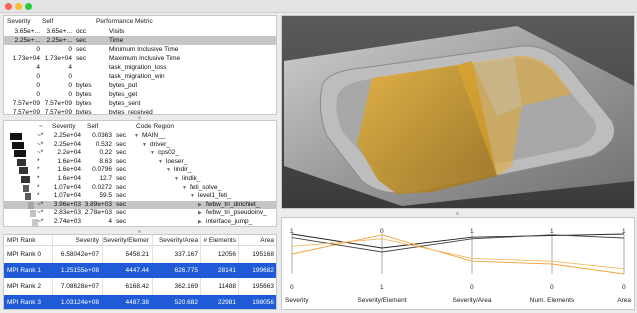 The height and width of the screenshot is (313, 637). Describe the element at coordinates (177, 161) in the screenshot. I see `region-name: loeser_` at that location.